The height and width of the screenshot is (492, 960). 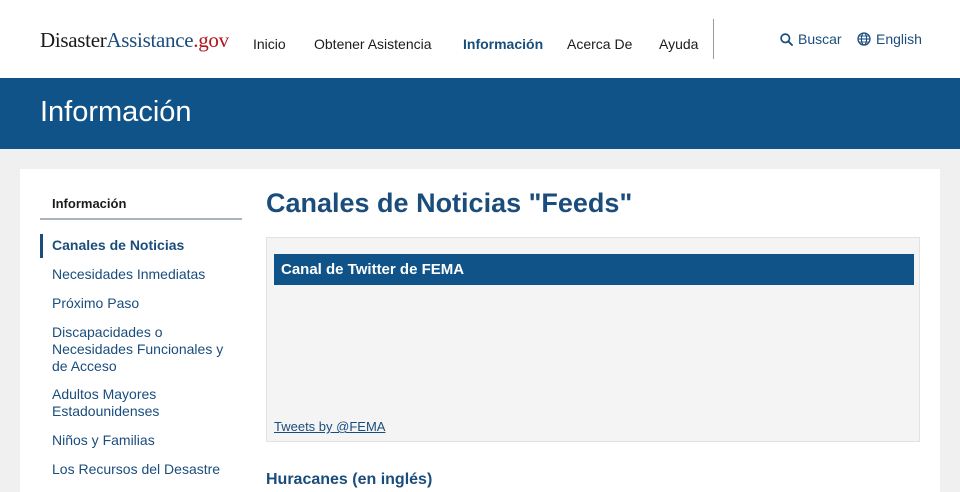 I want to click on logo-part-1: Disaster, so click(x=73, y=40).